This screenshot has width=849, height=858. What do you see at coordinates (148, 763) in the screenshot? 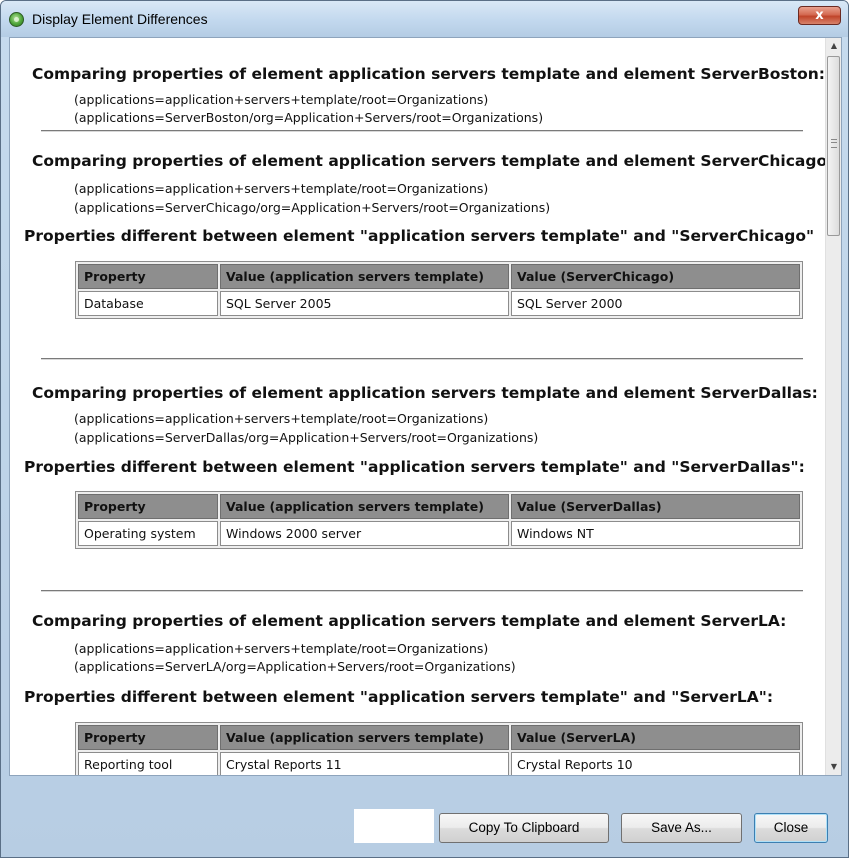
I see `cell-property: Reporting tool` at bounding box center [148, 763].